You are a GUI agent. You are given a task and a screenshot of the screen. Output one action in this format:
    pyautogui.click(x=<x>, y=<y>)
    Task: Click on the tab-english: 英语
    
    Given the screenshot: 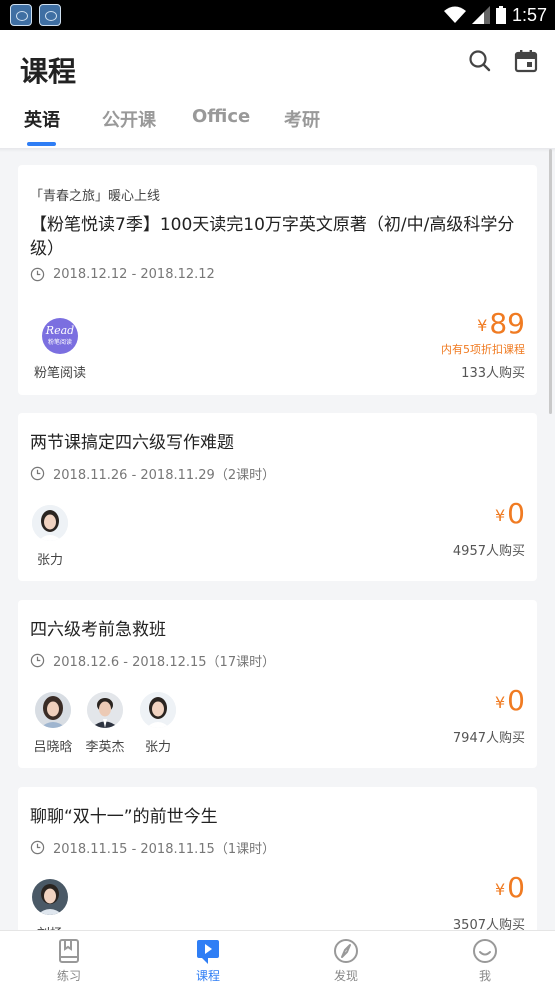 What is the action you would take?
    pyautogui.click(x=42, y=119)
    